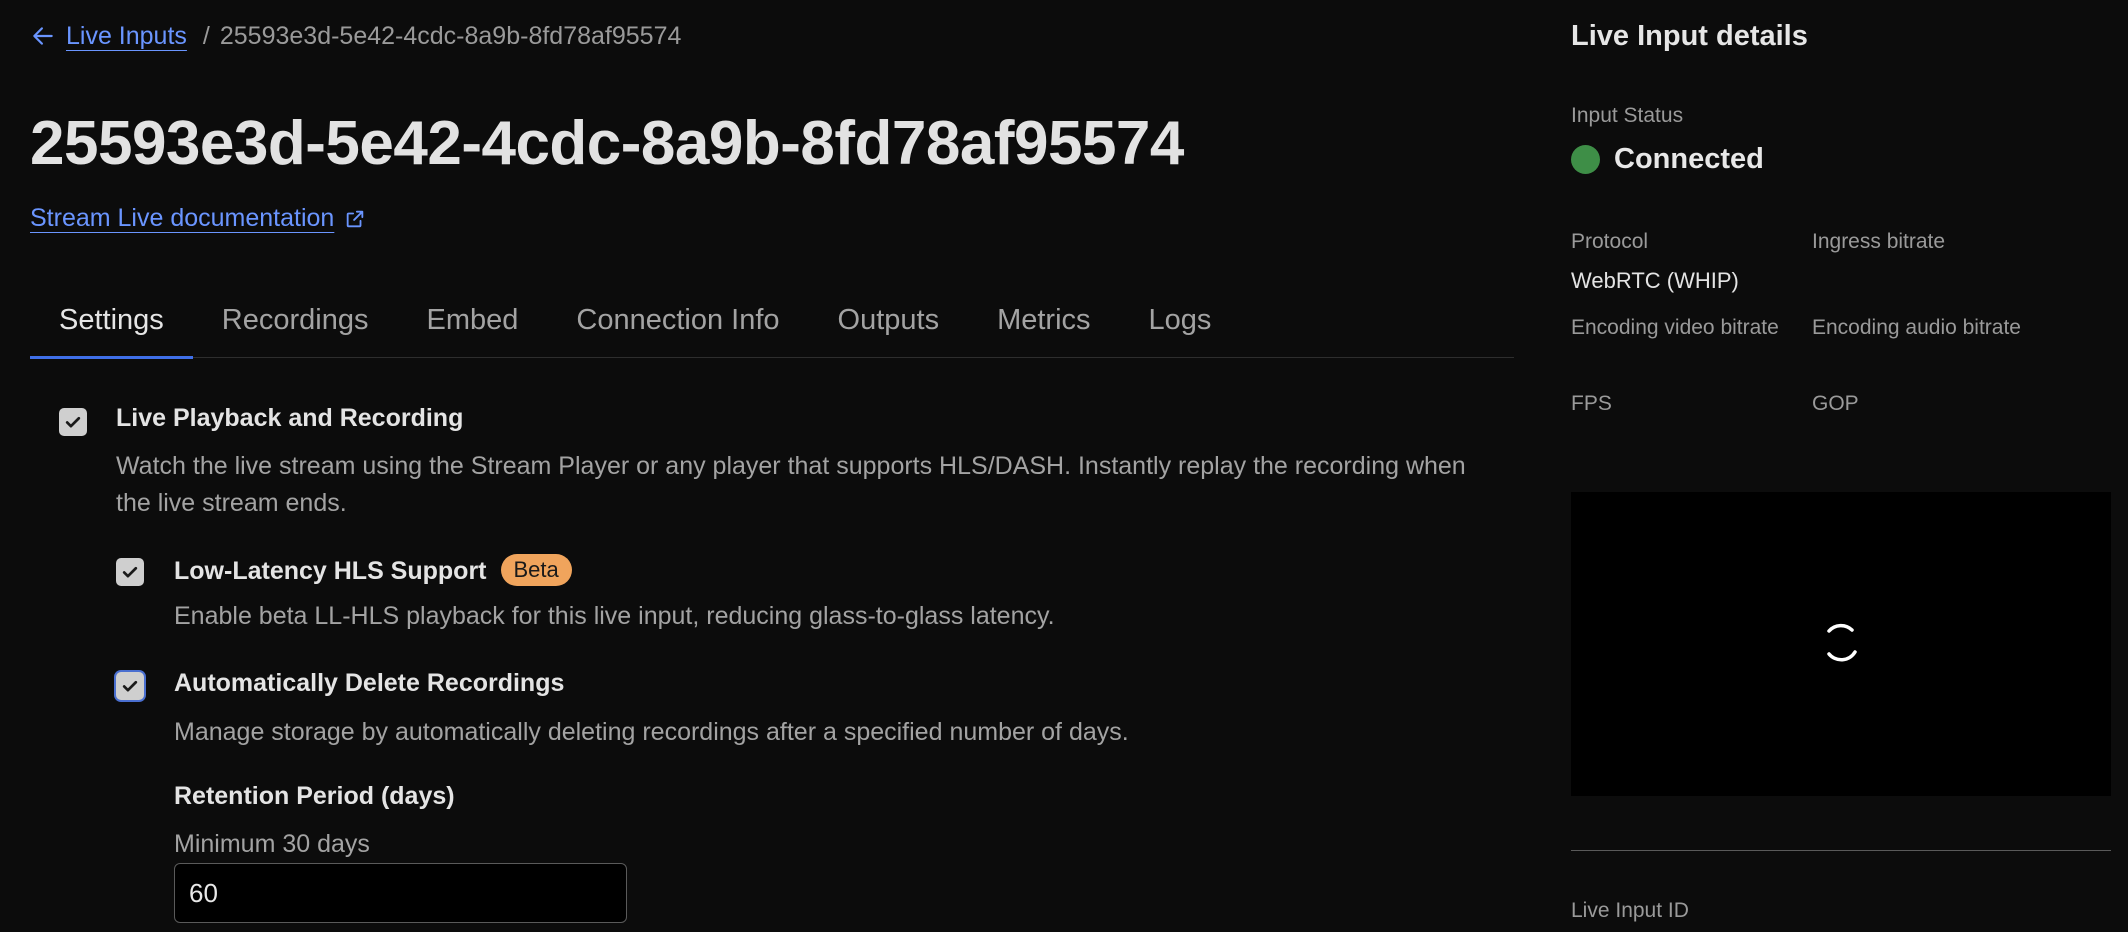  What do you see at coordinates (1916, 327) in the screenshot?
I see `encoding-audio-label: Encoding audio bitrate` at bounding box center [1916, 327].